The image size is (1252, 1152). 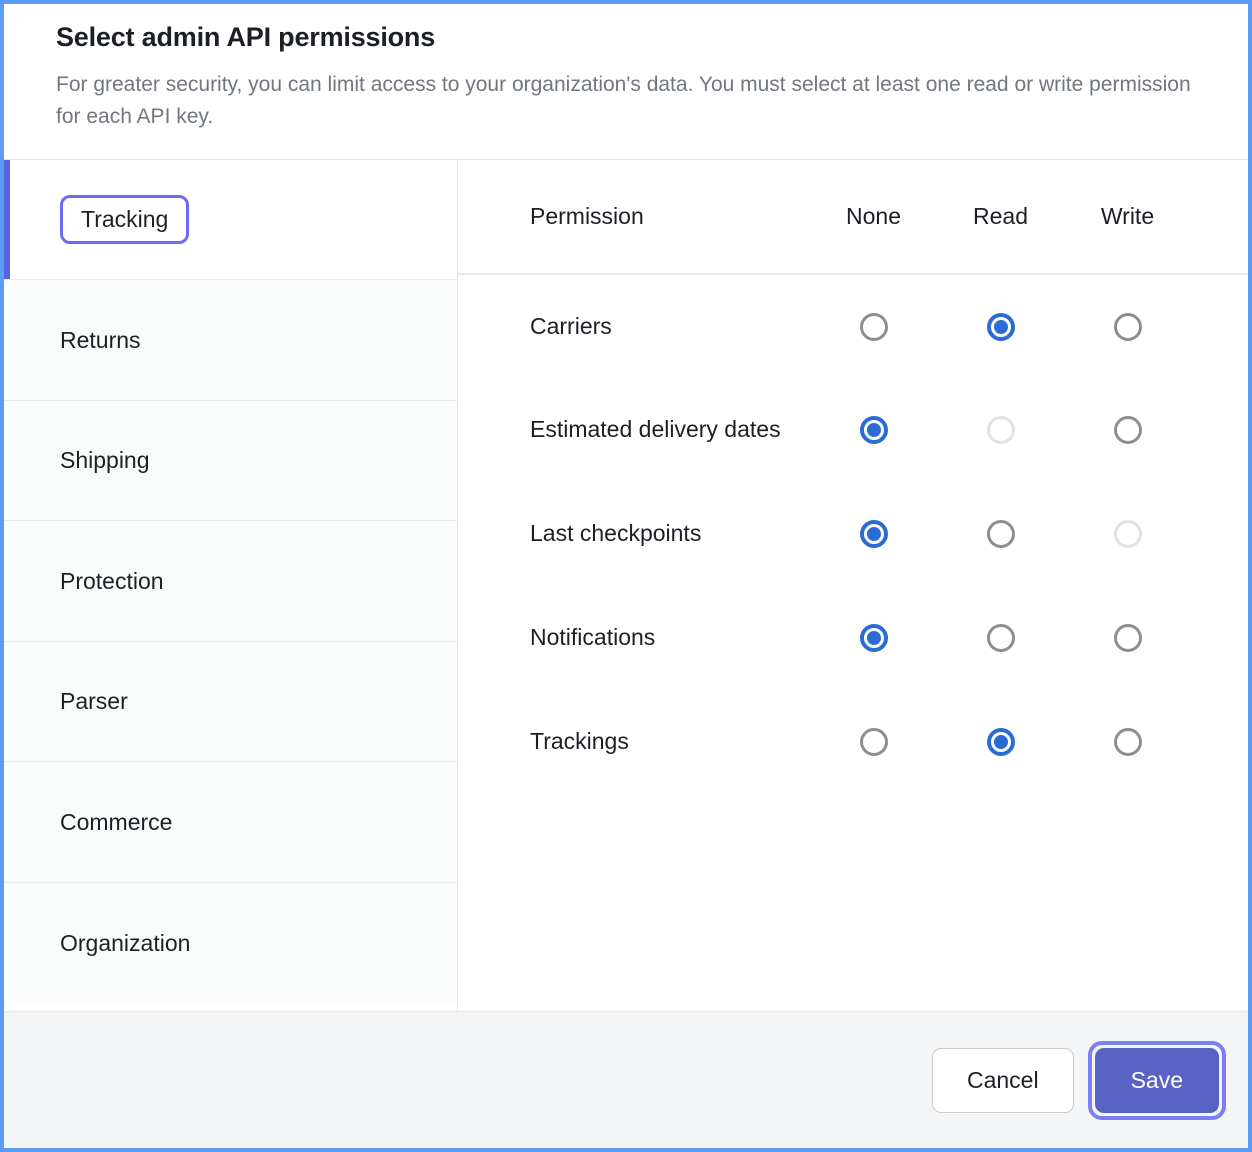 What do you see at coordinates (230, 220) in the screenshot?
I see `sidebar-item-tracking: Tracking` at bounding box center [230, 220].